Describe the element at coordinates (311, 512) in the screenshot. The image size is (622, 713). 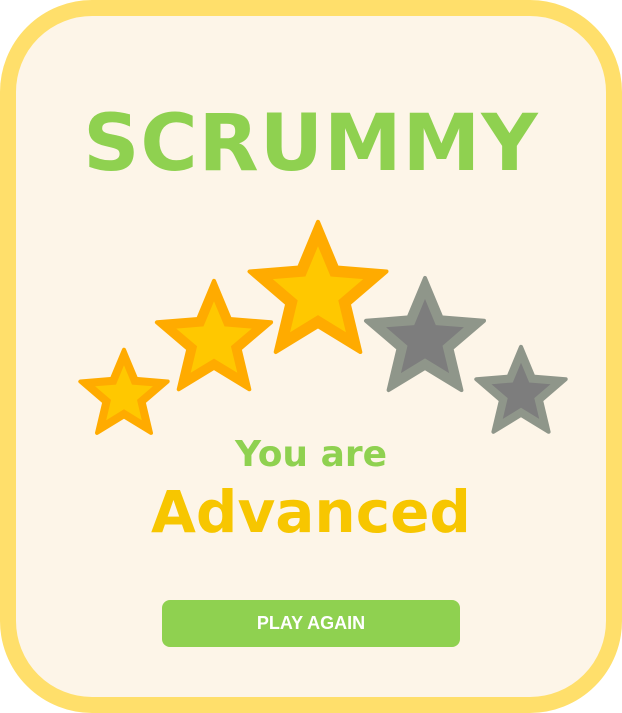
I see `result-level: Advanced` at that location.